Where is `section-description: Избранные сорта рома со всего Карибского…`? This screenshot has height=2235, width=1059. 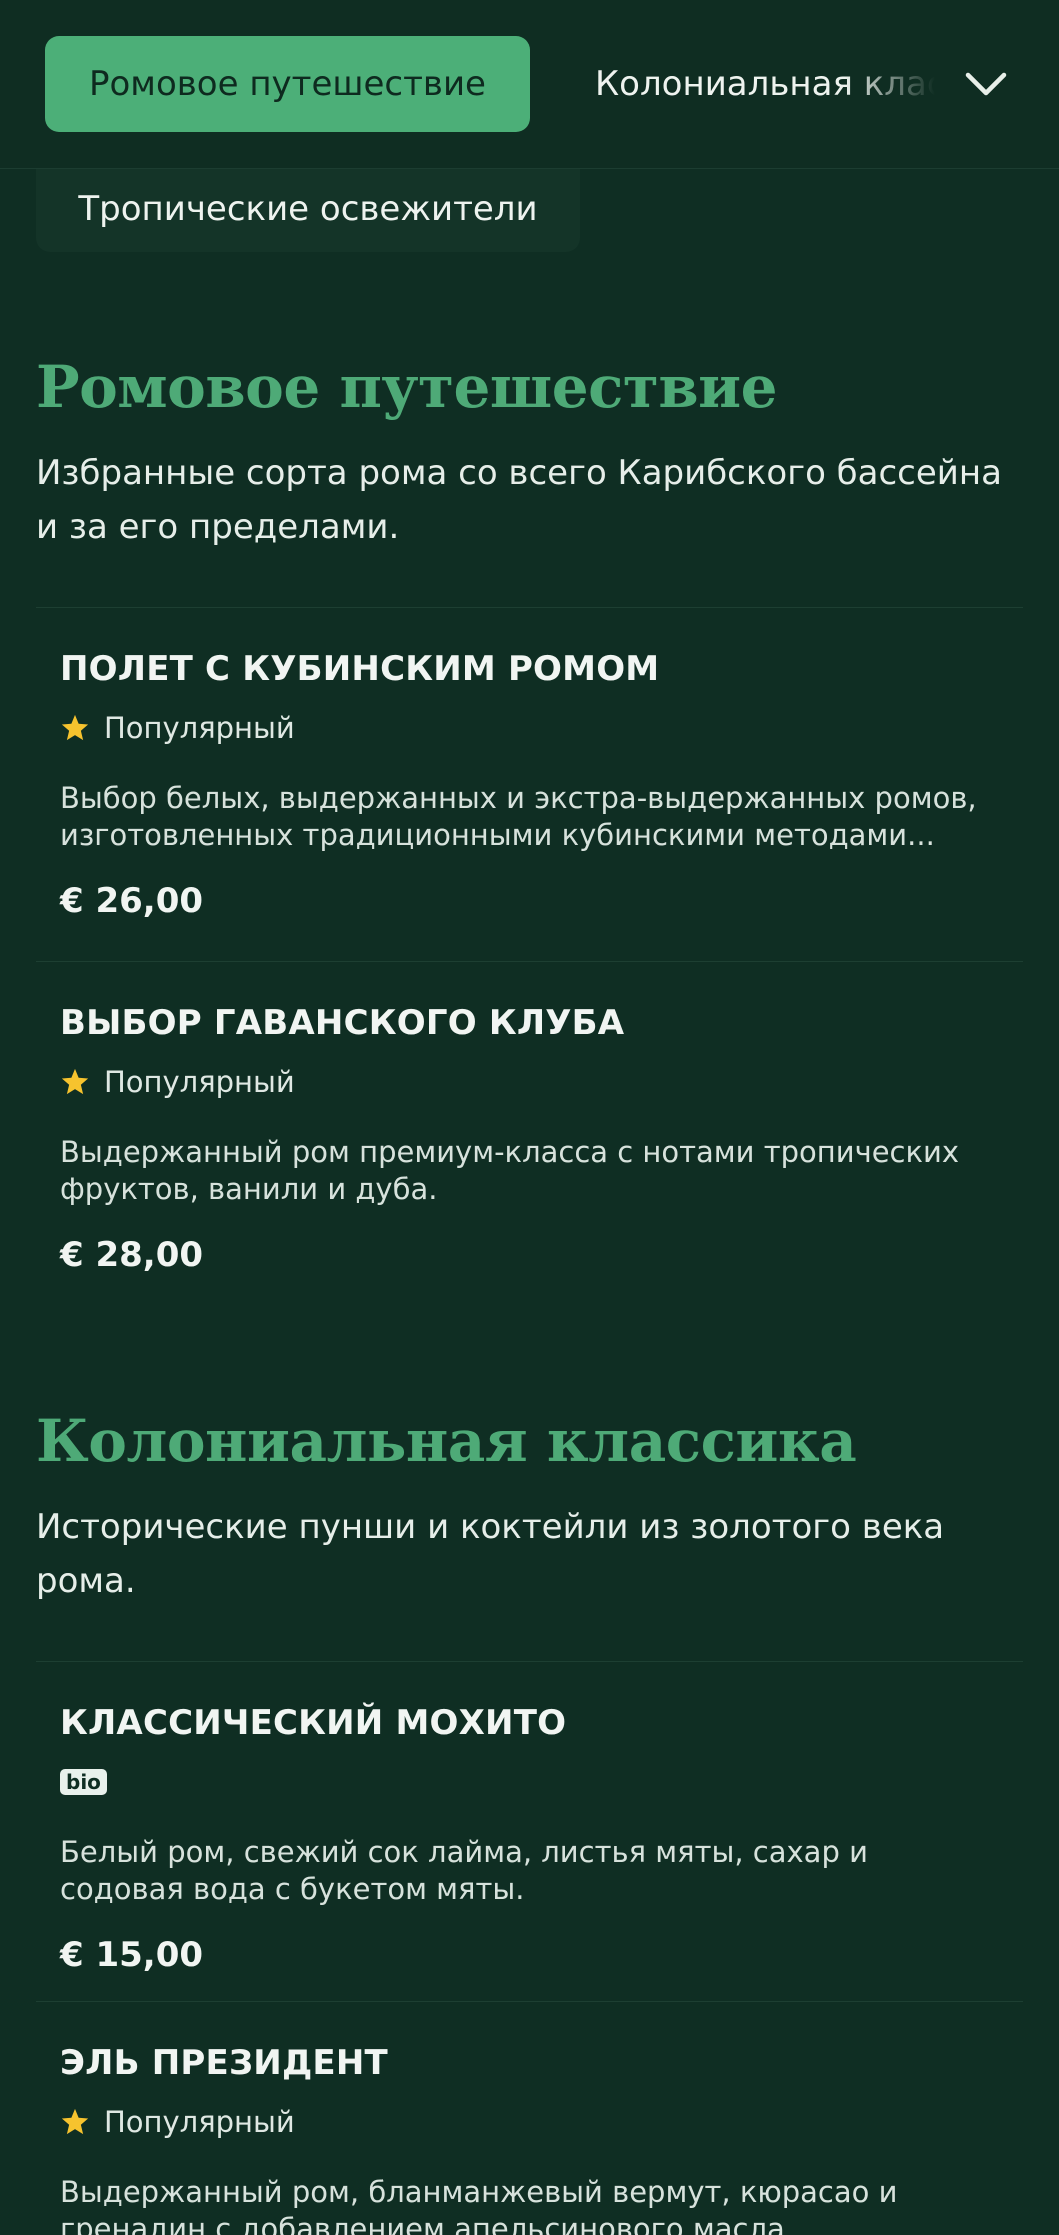 section-description: Избранные сорта рома со всего Карибского… is located at coordinates (519, 499).